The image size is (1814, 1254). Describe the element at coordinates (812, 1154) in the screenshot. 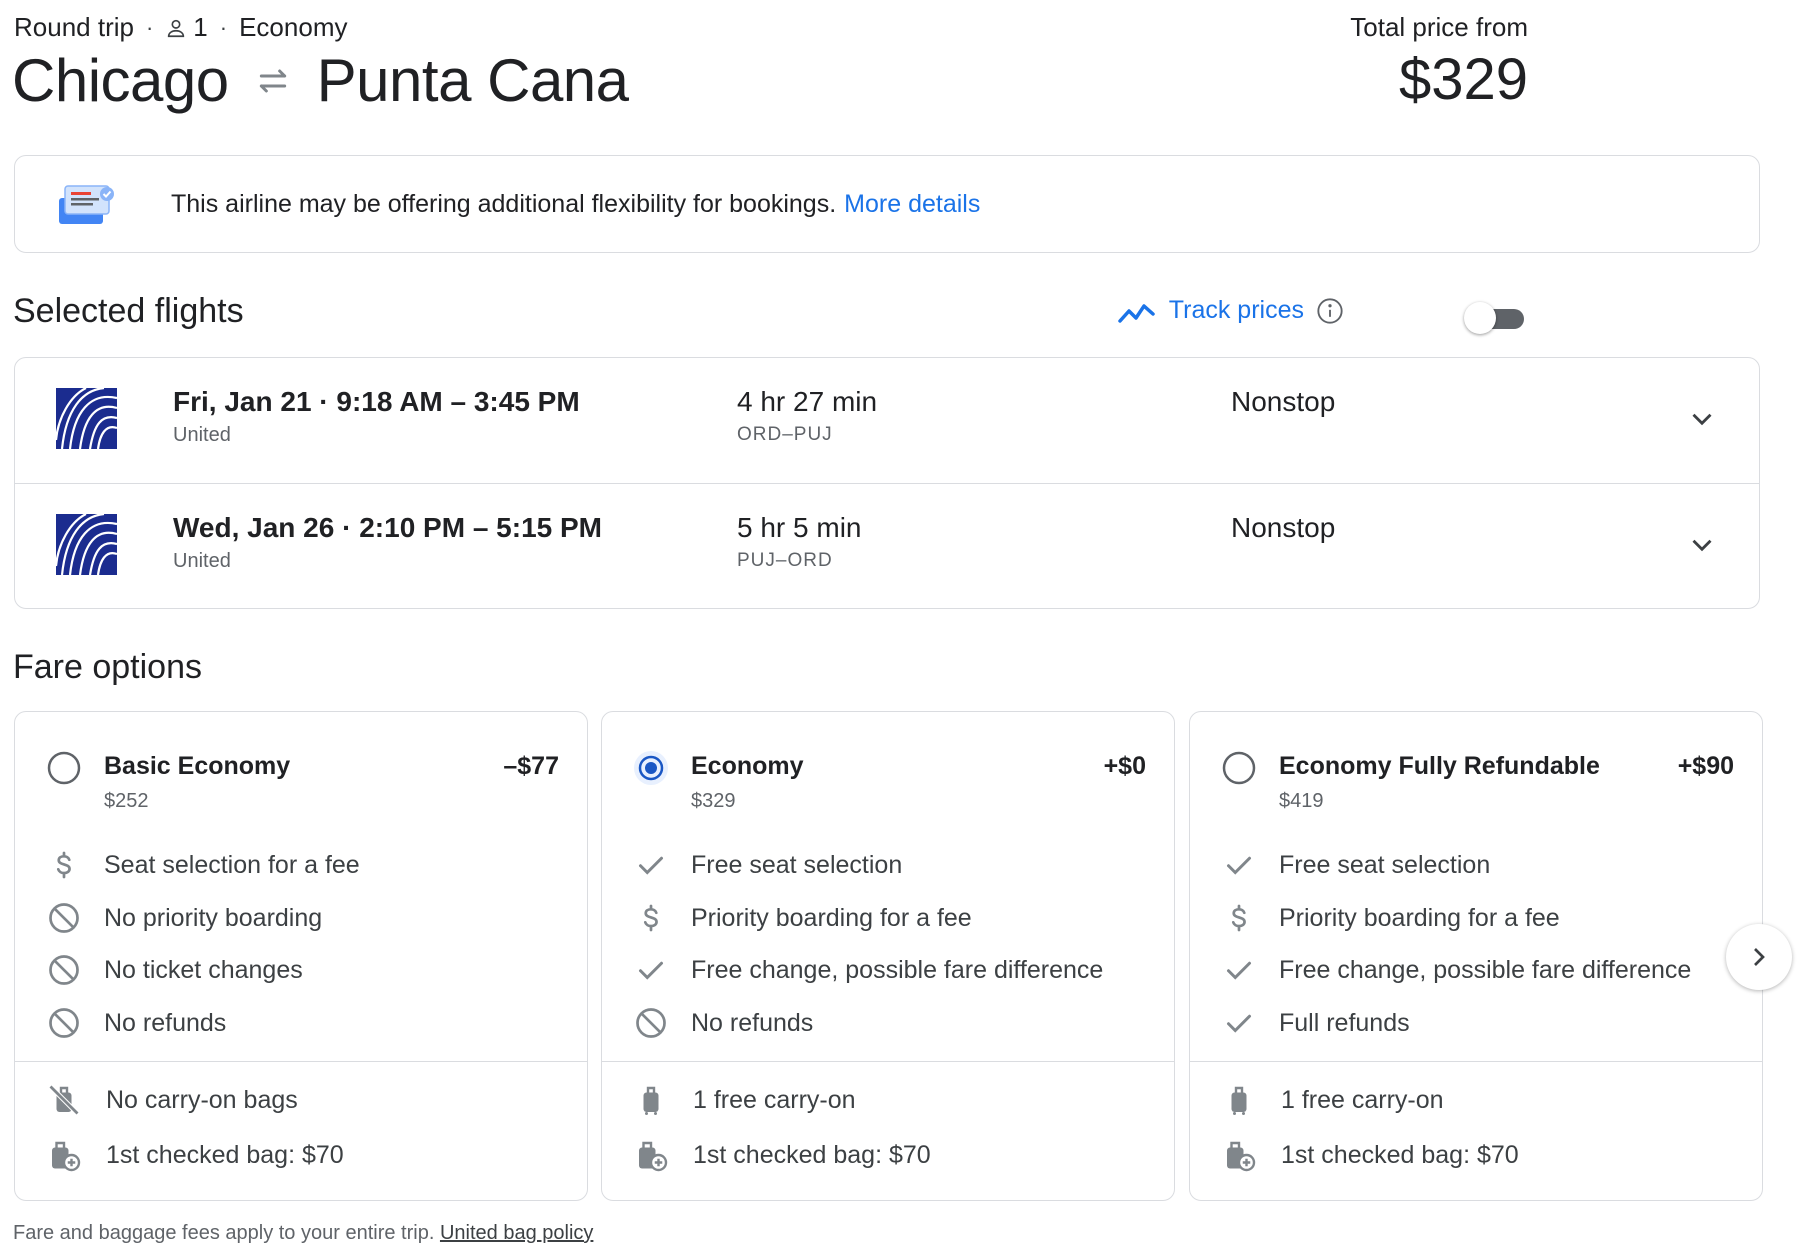

I see `bag-allowance-text: 1st checked bag: $70` at that location.